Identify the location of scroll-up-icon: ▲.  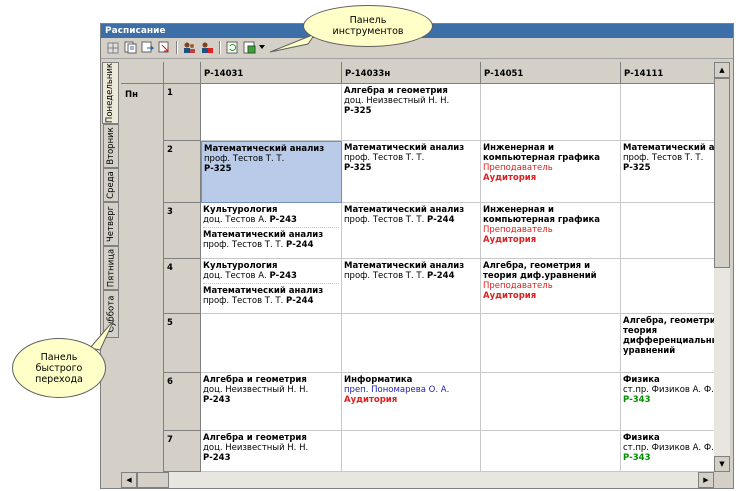
(722, 70).